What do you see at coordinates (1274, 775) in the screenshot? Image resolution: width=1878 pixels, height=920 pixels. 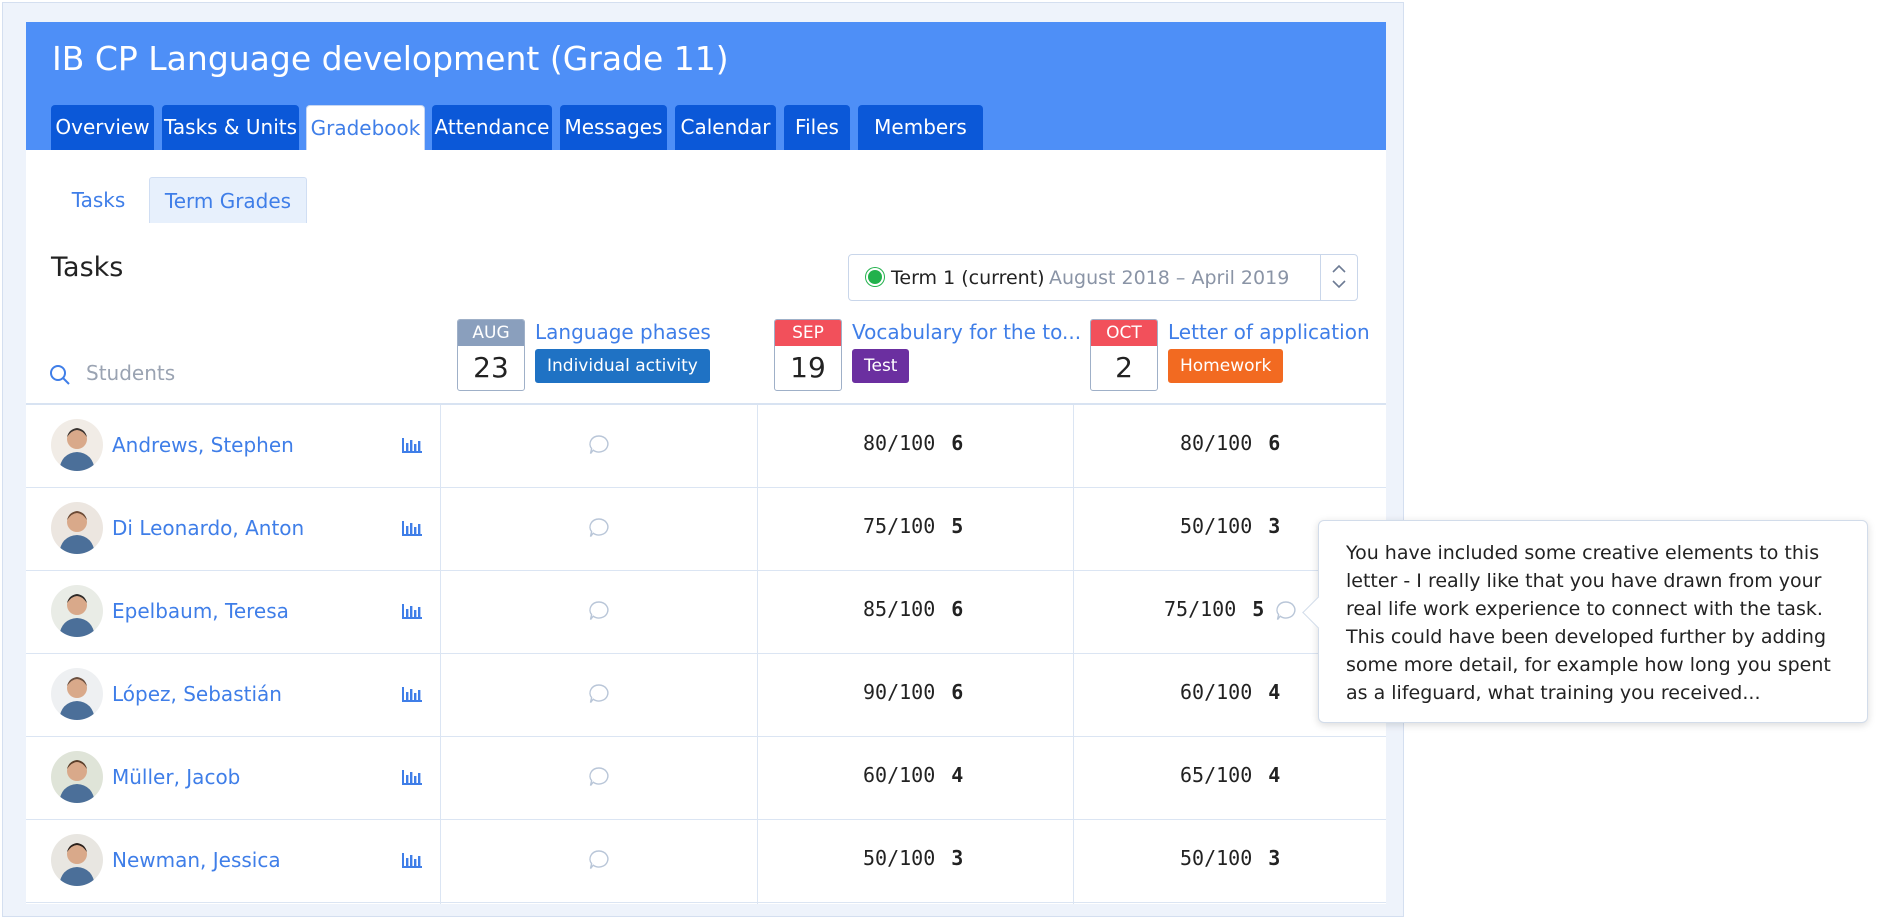 I see `grade: 4` at bounding box center [1274, 775].